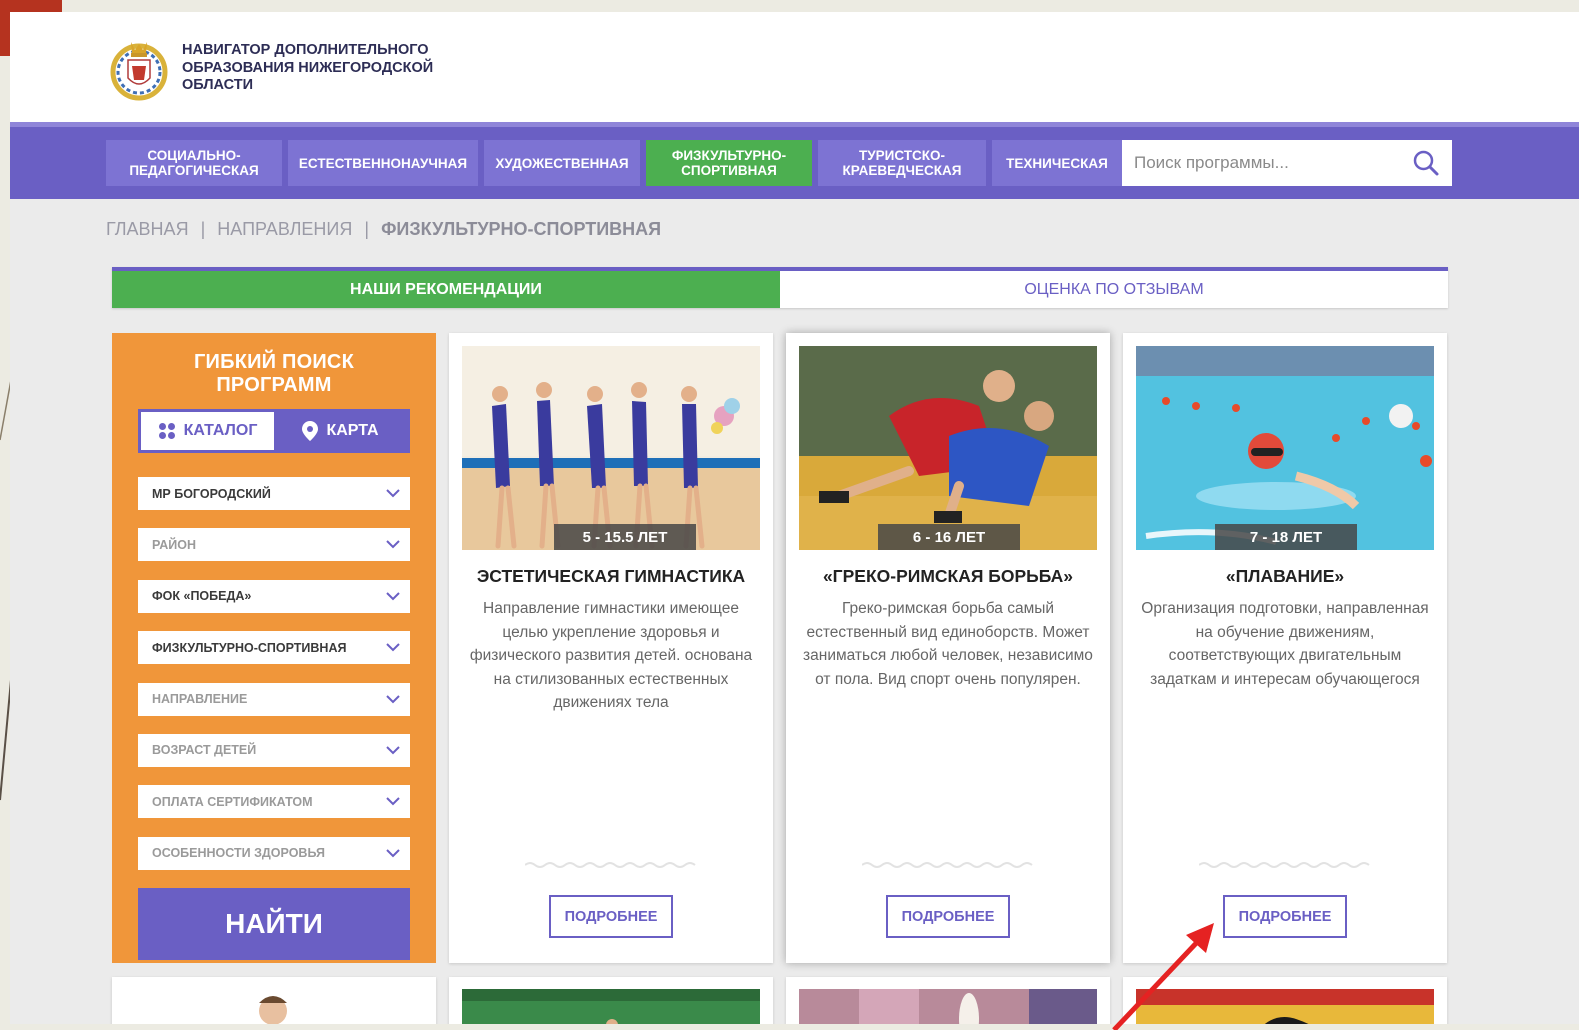 This screenshot has height=1030, width=1579. What do you see at coordinates (1285, 576) in the screenshot?
I see `card-title: «ПЛАВАНИЕ»` at bounding box center [1285, 576].